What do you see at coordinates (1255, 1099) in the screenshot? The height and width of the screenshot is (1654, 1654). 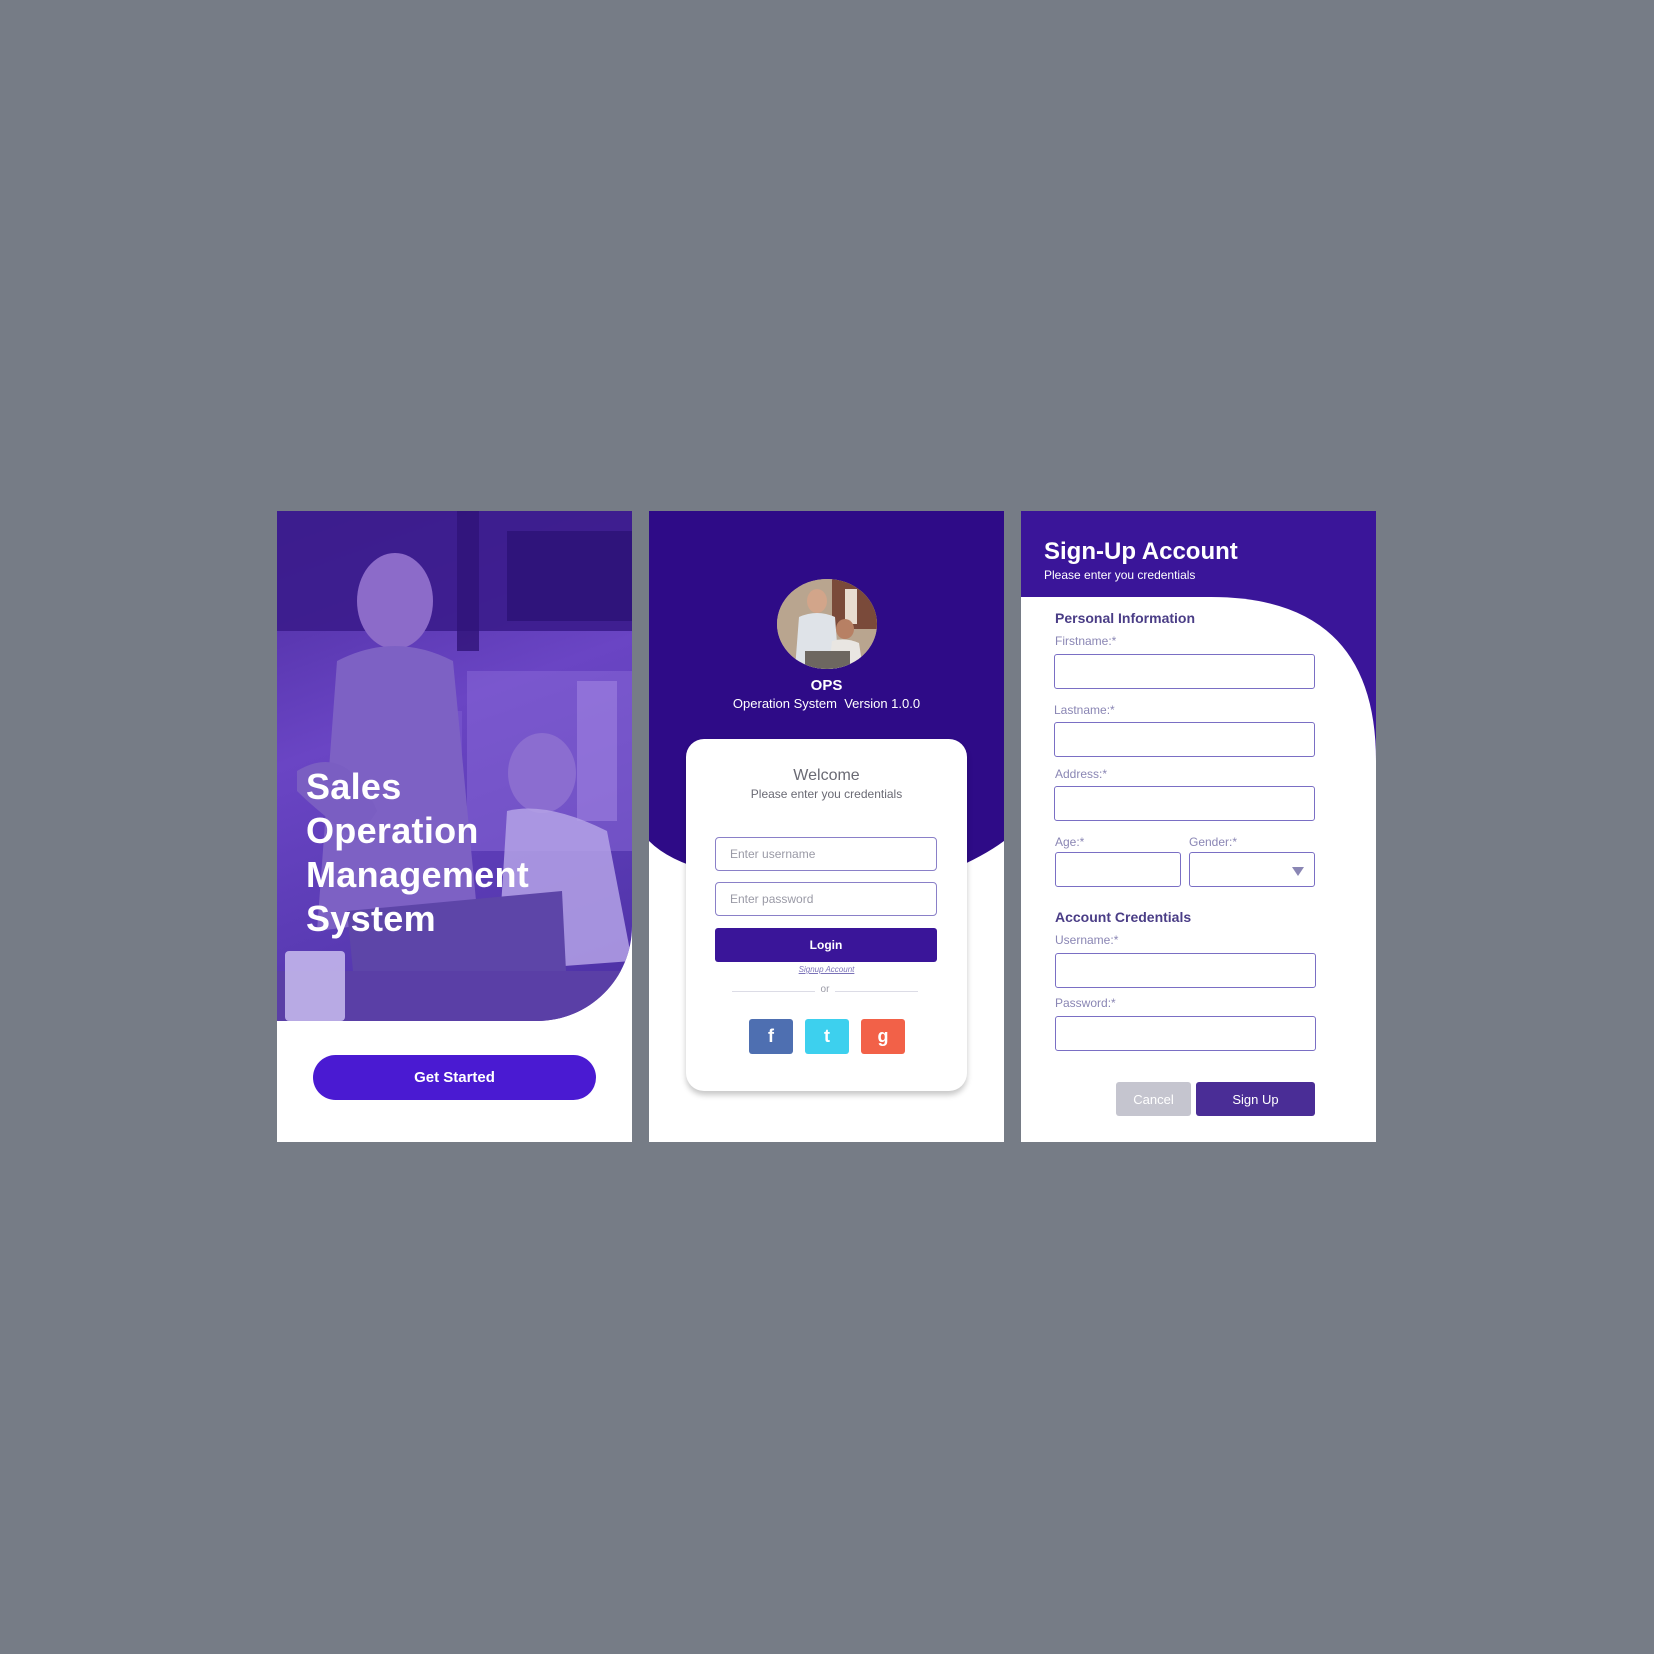 I see `sign-up-button: Sign Up` at bounding box center [1255, 1099].